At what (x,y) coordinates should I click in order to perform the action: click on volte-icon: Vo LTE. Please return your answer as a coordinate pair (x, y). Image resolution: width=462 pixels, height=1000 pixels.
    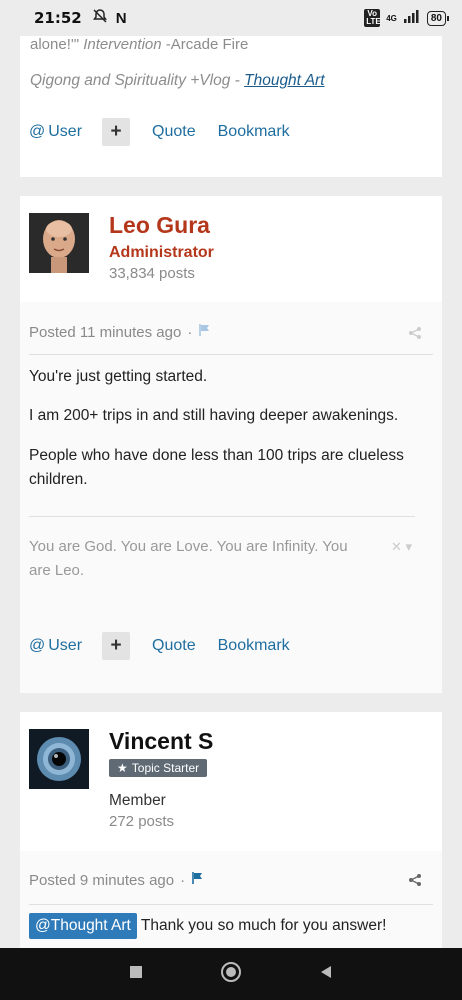
    Looking at the image, I should click on (372, 18).